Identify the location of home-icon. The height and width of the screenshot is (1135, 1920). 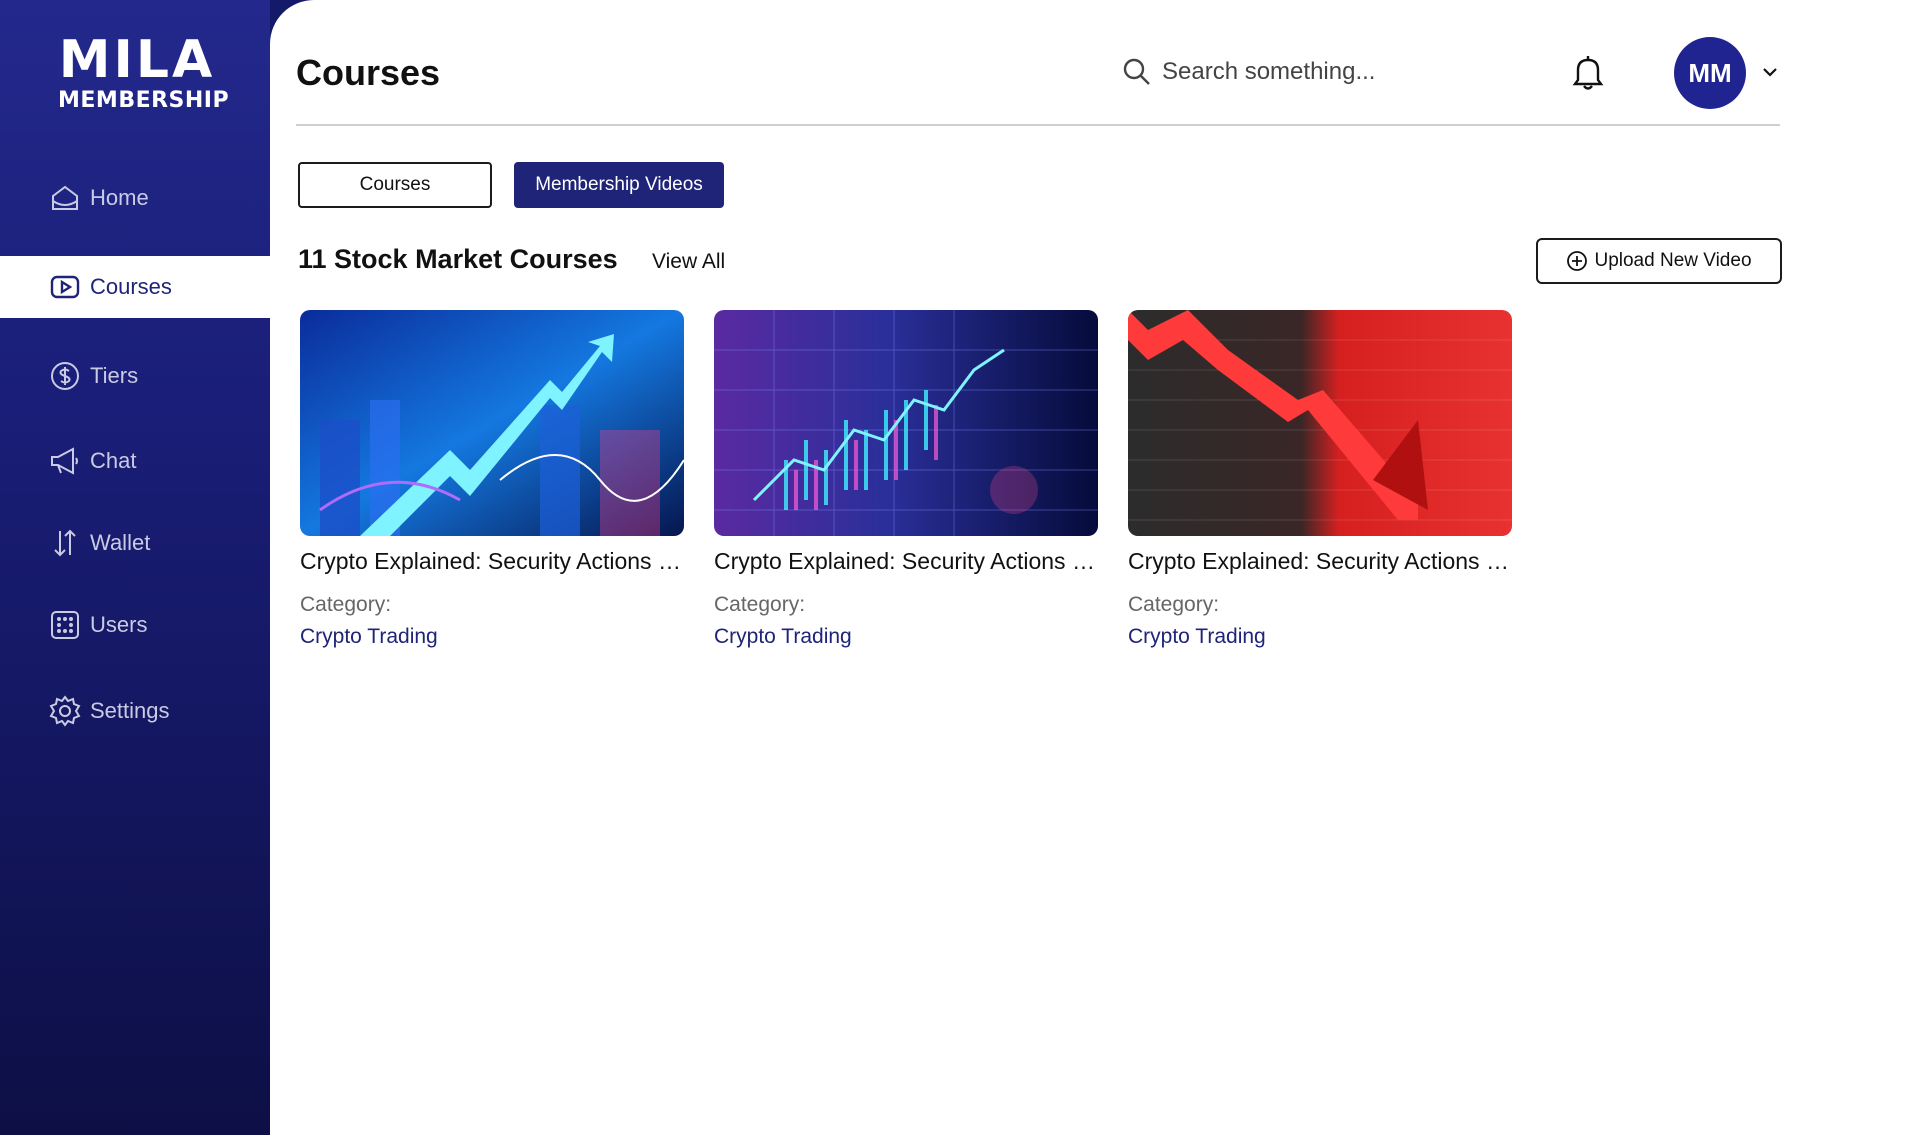
(65, 198).